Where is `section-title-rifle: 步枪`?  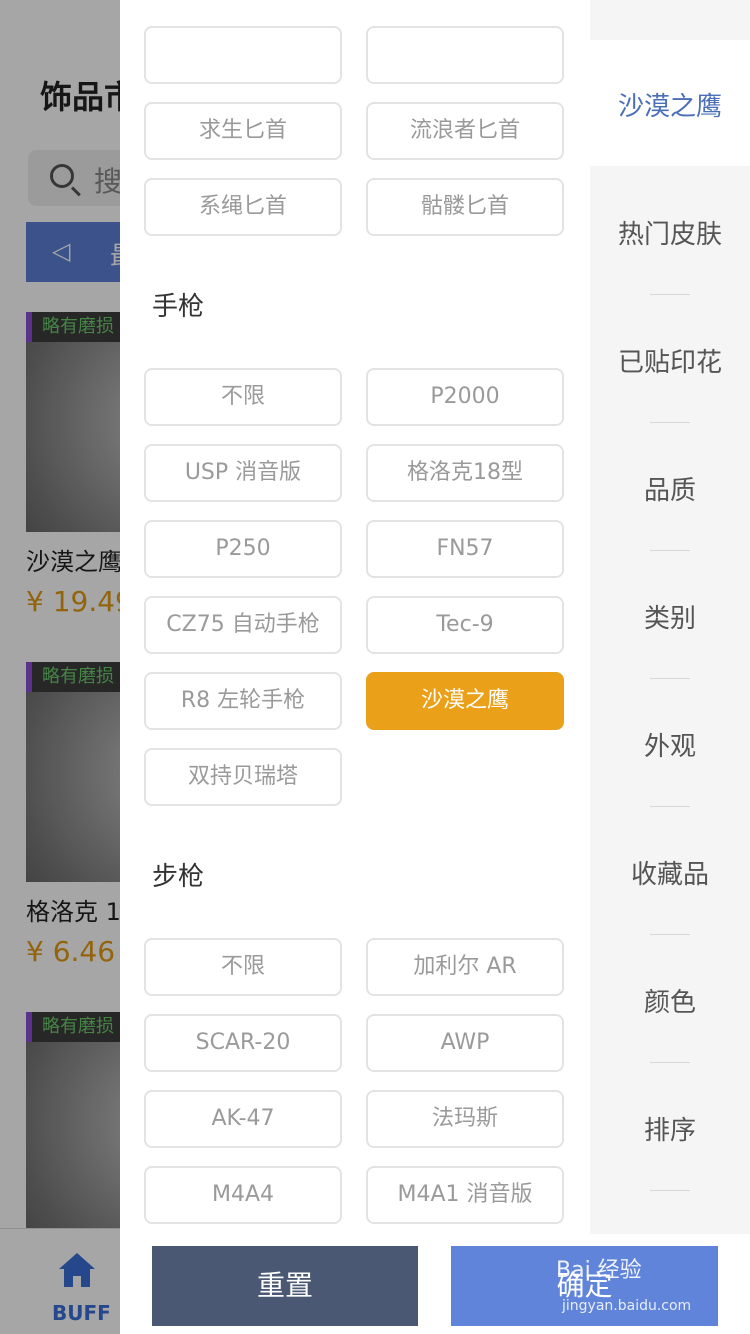
section-title-rifle: 步枪 is located at coordinates (178, 877).